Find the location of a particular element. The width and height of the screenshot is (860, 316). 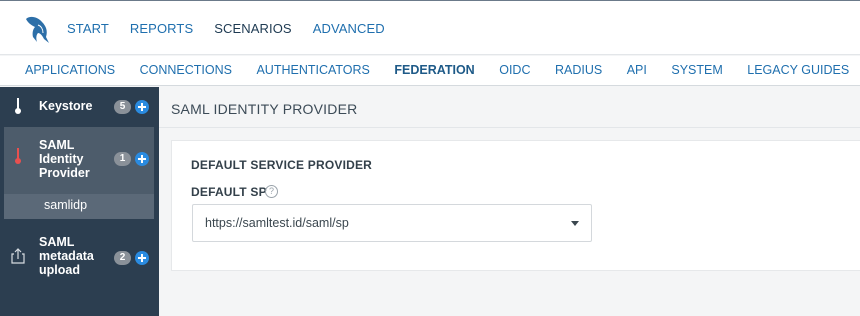

tab-applications: APPLICATIONS is located at coordinates (70, 70).